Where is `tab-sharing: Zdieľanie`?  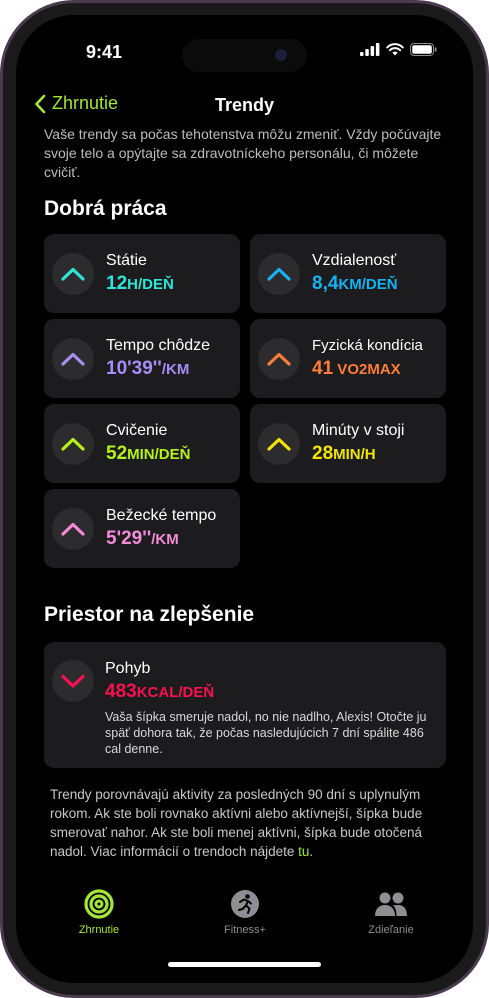 tab-sharing: Zdieľanie is located at coordinates (391, 912).